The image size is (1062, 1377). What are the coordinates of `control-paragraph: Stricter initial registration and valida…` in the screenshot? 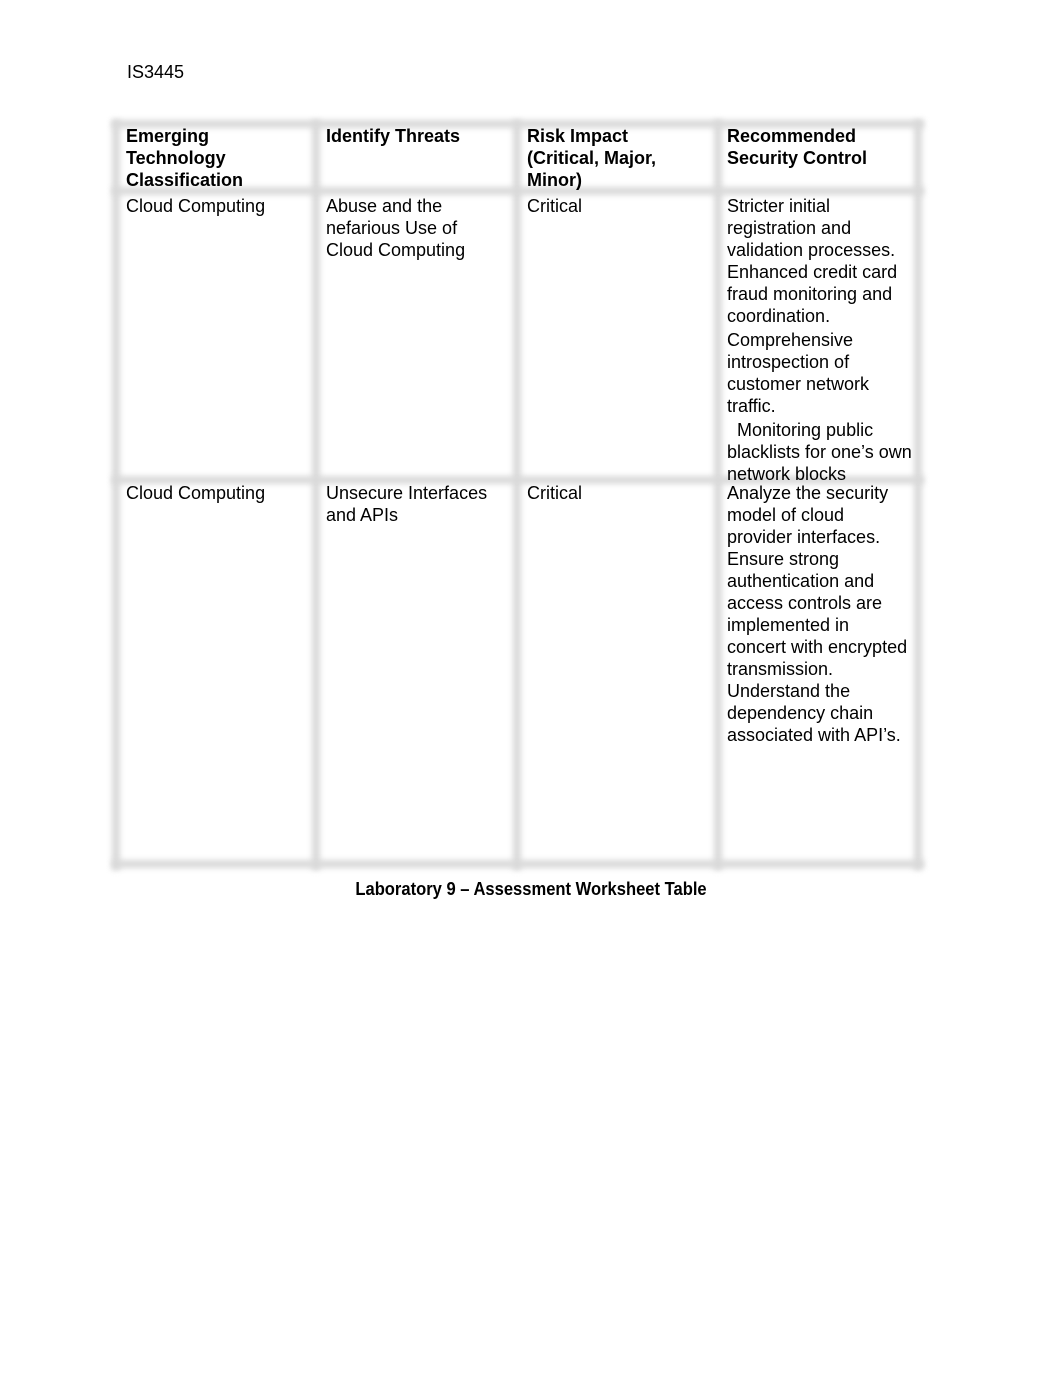 It's located at (812, 261).